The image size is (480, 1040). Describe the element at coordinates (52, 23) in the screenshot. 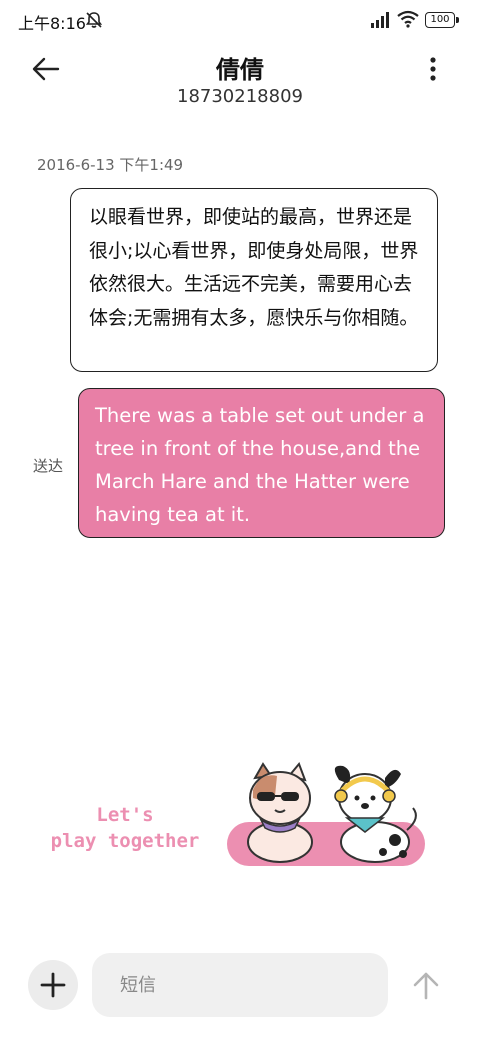

I see `status-time: 上午8:16` at that location.